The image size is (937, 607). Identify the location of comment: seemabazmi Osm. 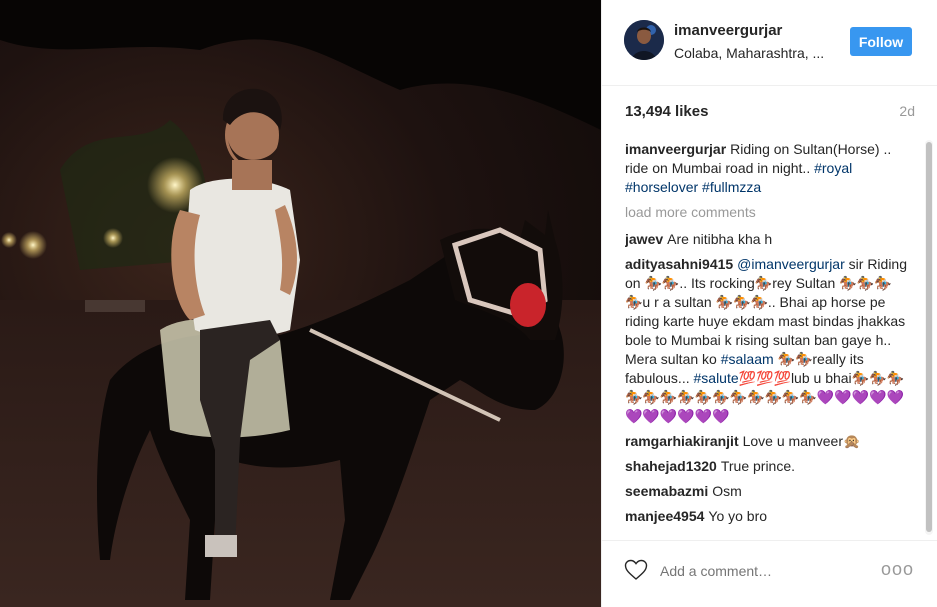
(766, 491).